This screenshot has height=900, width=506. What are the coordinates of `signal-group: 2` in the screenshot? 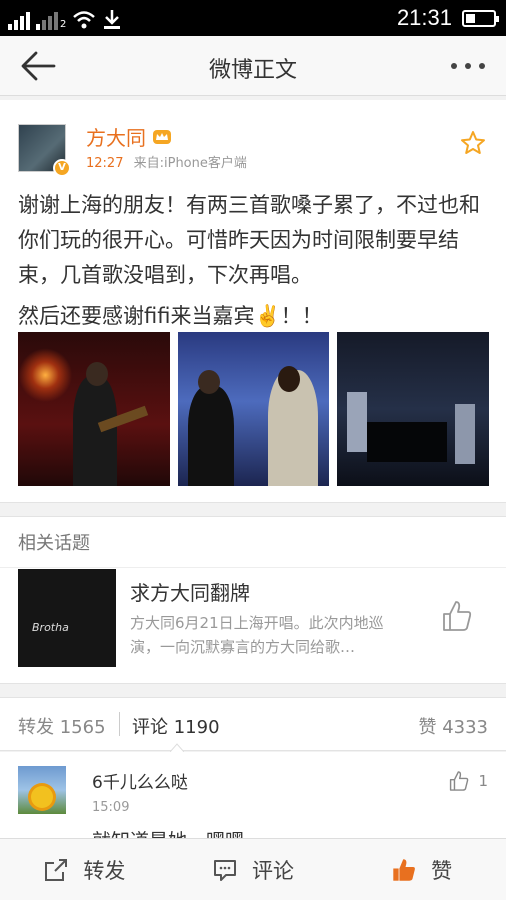 It's located at (65, 18).